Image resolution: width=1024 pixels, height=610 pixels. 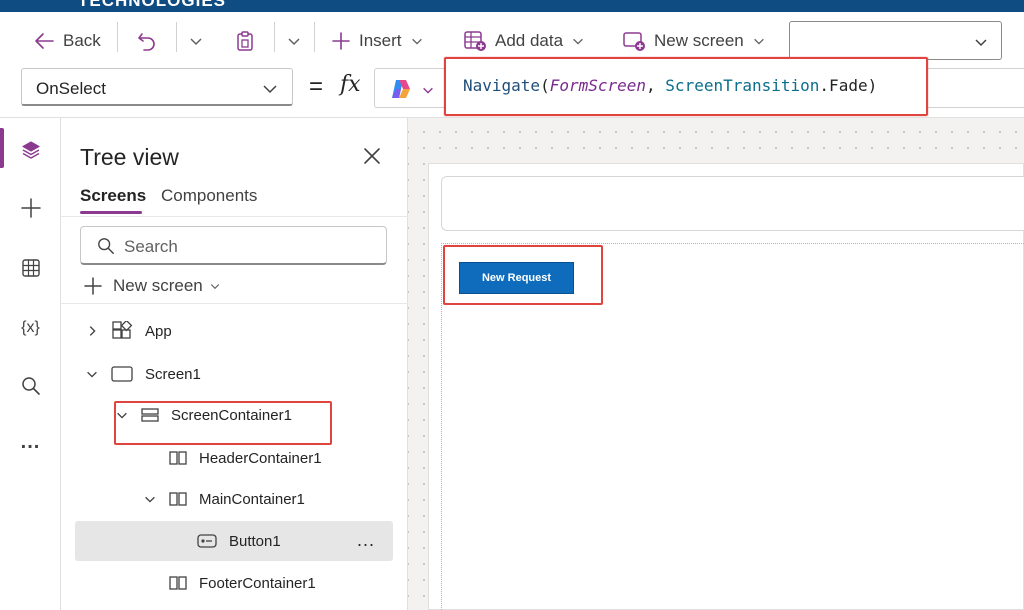 What do you see at coordinates (372, 156) in the screenshot?
I see `close-icon` at bounding box center [372, 156].